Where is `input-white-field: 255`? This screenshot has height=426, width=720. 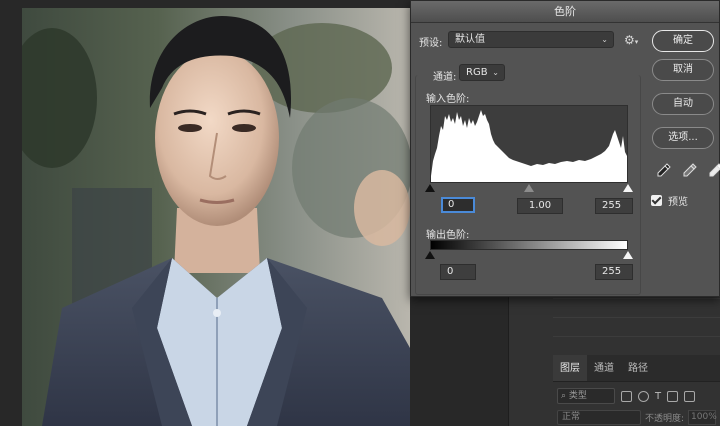
input-white-field: 255 is located at coordinates (614, 206).